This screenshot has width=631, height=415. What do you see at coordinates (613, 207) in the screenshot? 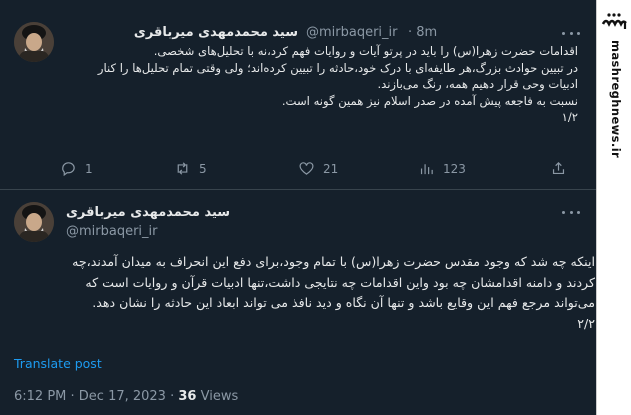
I see `watermark-strip: mashreghnews.ir` at bounding box center [613, 207].